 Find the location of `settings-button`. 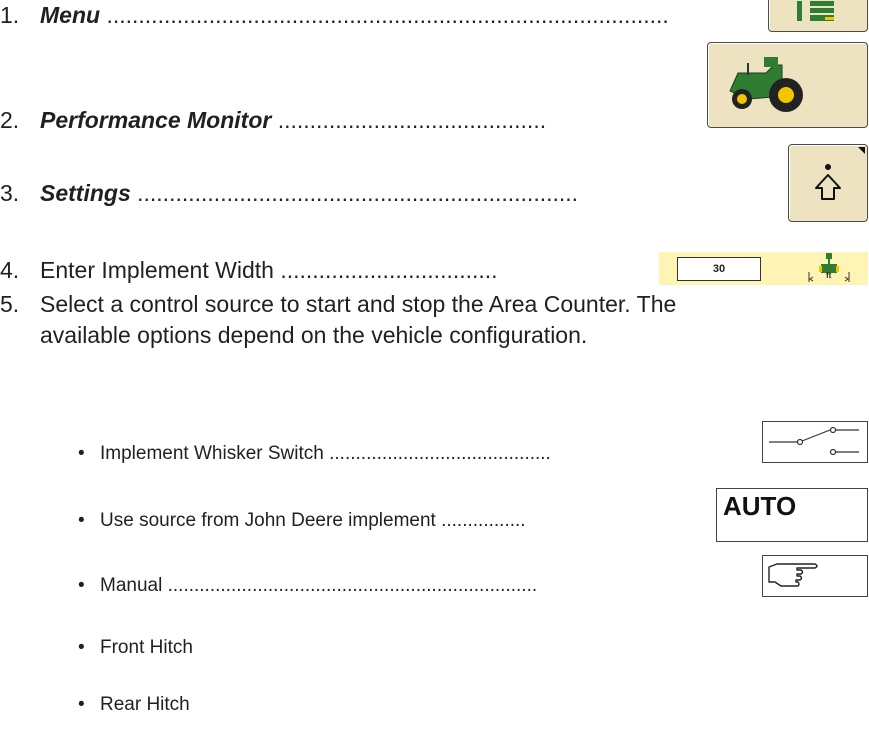

settings-button is located at coordinates (828, 183).